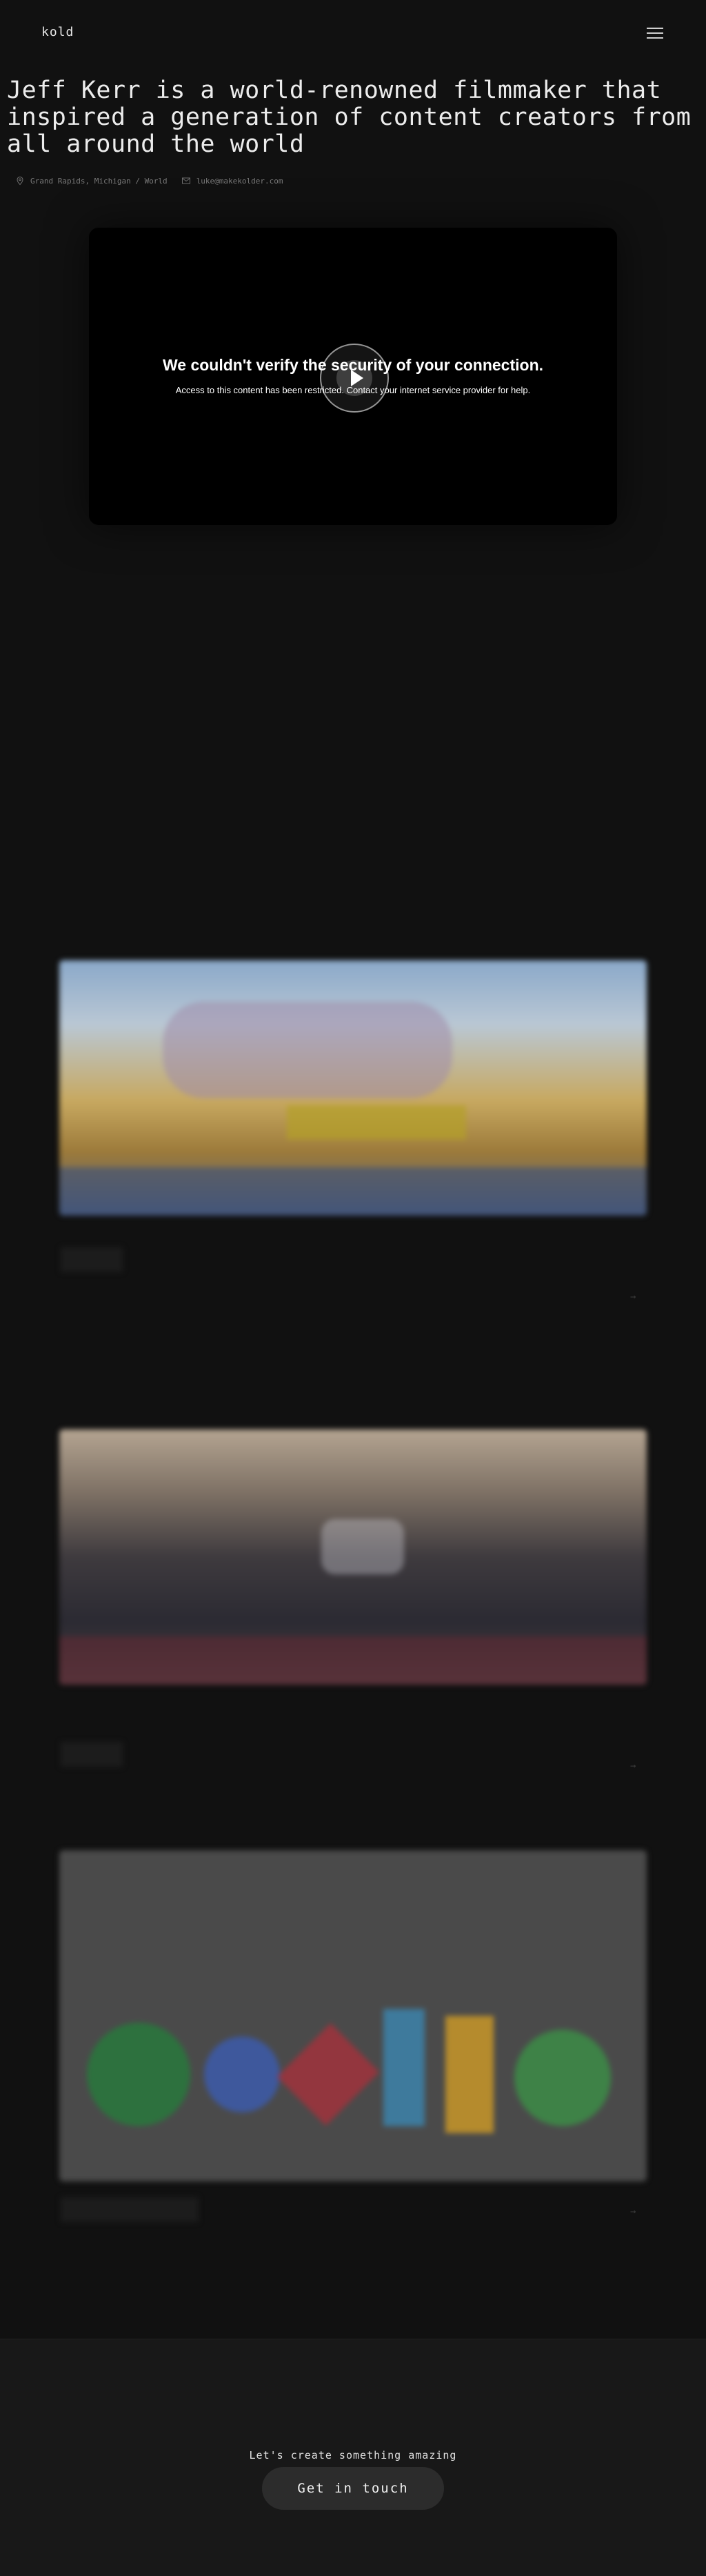 The image size is (706, 2576). What do you see at coordinates (185, 180) in the screenshot?
I see `mail-icon` at bounding box center [185, 180].